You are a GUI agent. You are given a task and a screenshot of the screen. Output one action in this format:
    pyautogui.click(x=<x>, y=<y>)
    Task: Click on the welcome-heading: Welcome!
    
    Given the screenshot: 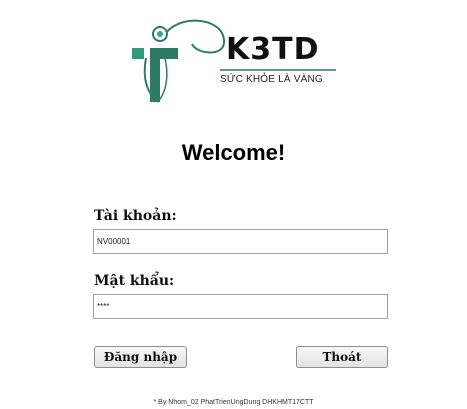 What is the action you would take?
    pyautogui.click(x=233, y=152)
    